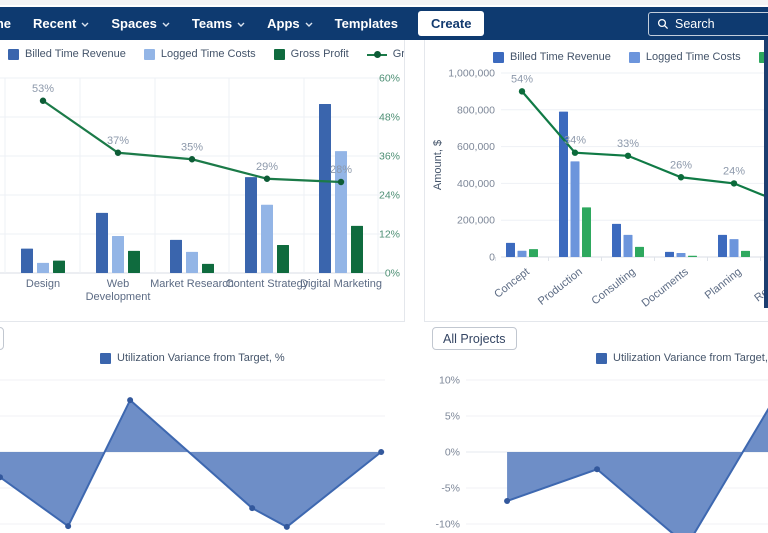 The width and height of the screenshot is (768, 533). I want to click on browser-edge-strip, so click(384, 3).